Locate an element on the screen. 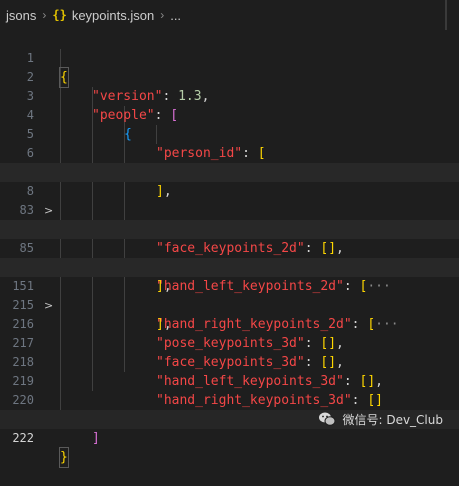 The image size is (459, 486). watermark: 微信号: Dev_Club is located at coordinates (380, 419).